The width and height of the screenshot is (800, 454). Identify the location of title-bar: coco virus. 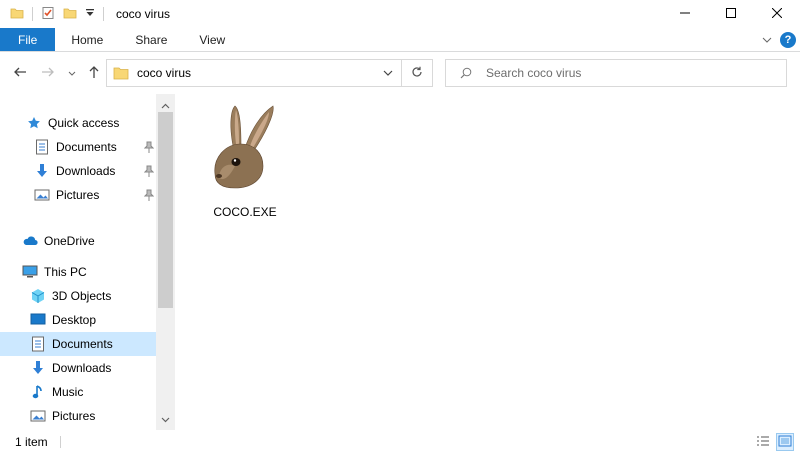
(400, 14).